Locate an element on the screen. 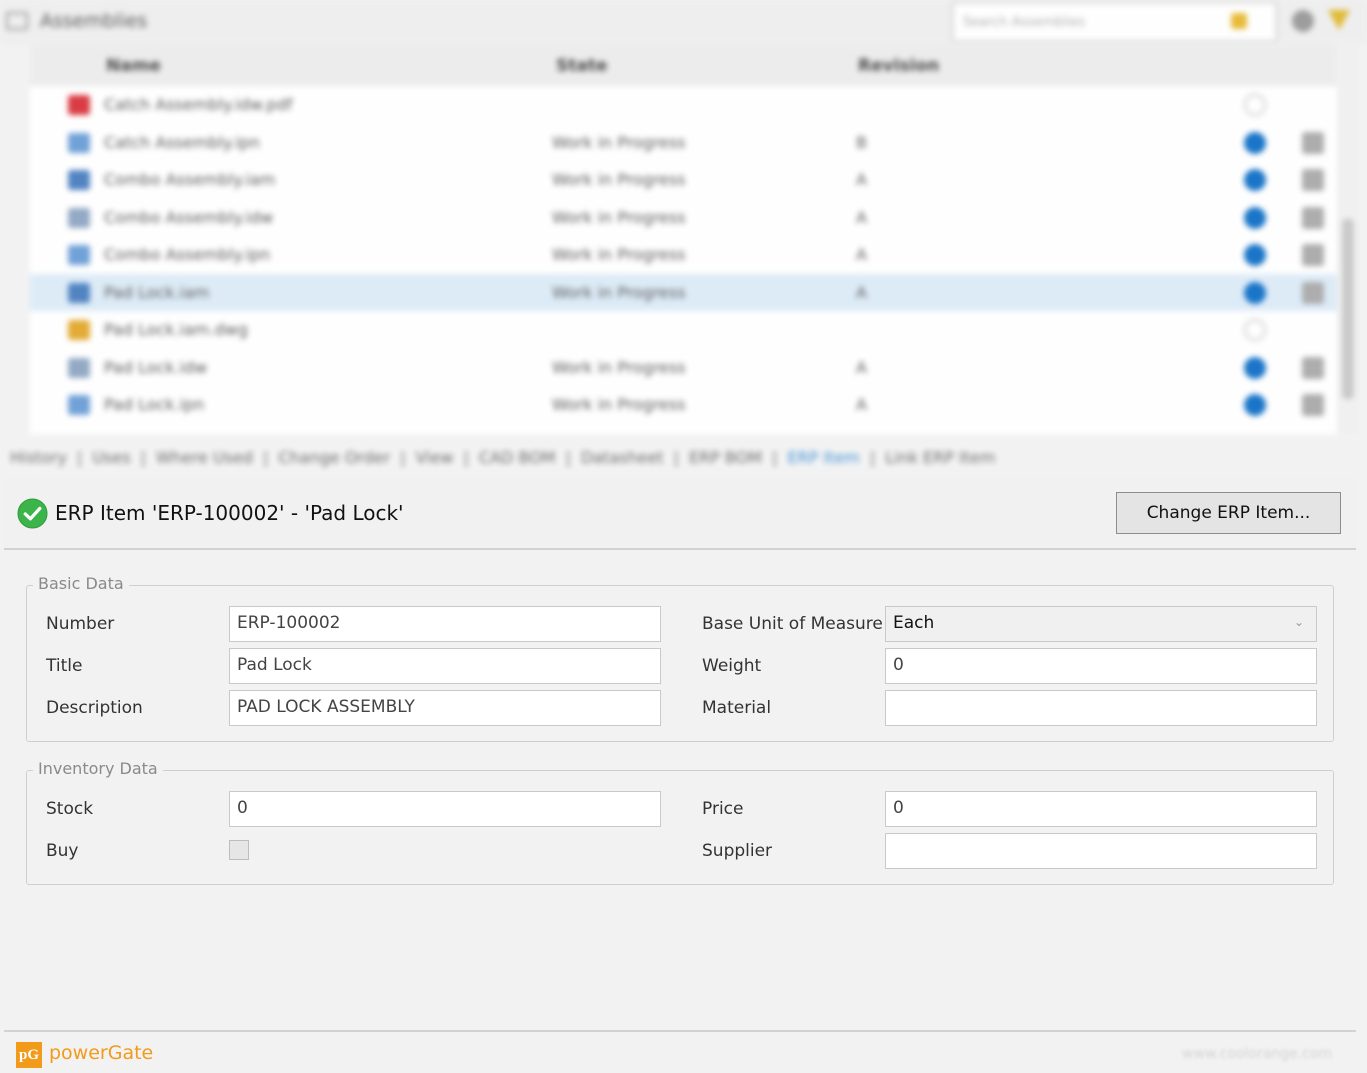 The height and width of the screenshot is (1073, 1367). search-input: Search Assemblies is located at coordinates (1114, 22).